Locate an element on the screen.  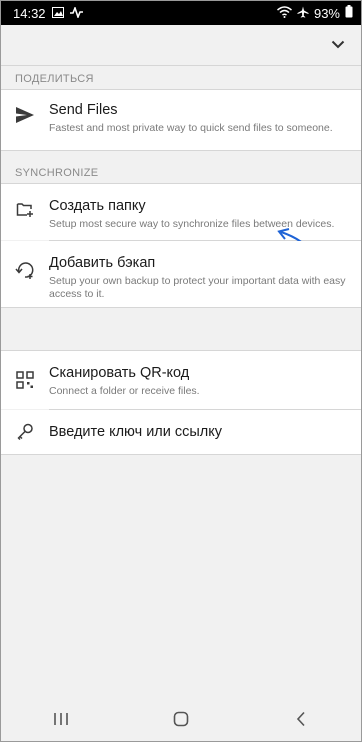
scan-qr-subtitle: Connect a folder or receive files. is located at coordinates (124, 391).